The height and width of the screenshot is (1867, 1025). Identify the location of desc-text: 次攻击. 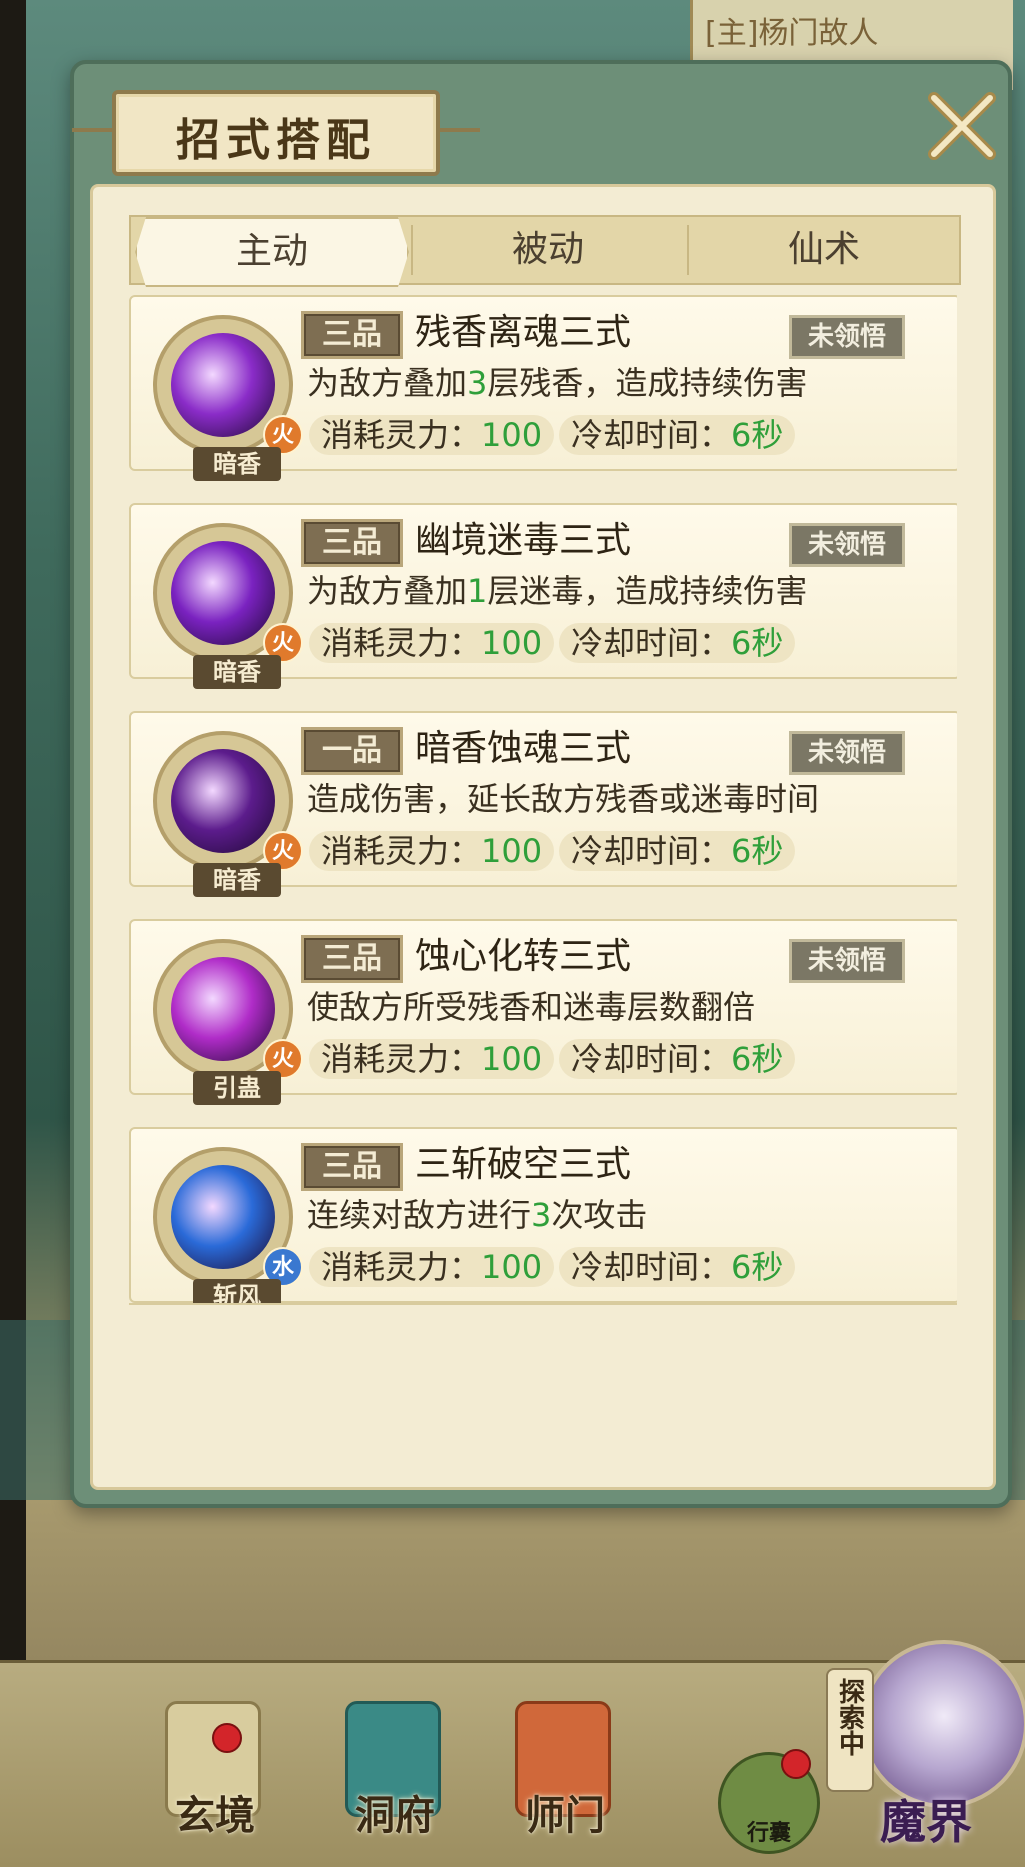
(599, 1215).